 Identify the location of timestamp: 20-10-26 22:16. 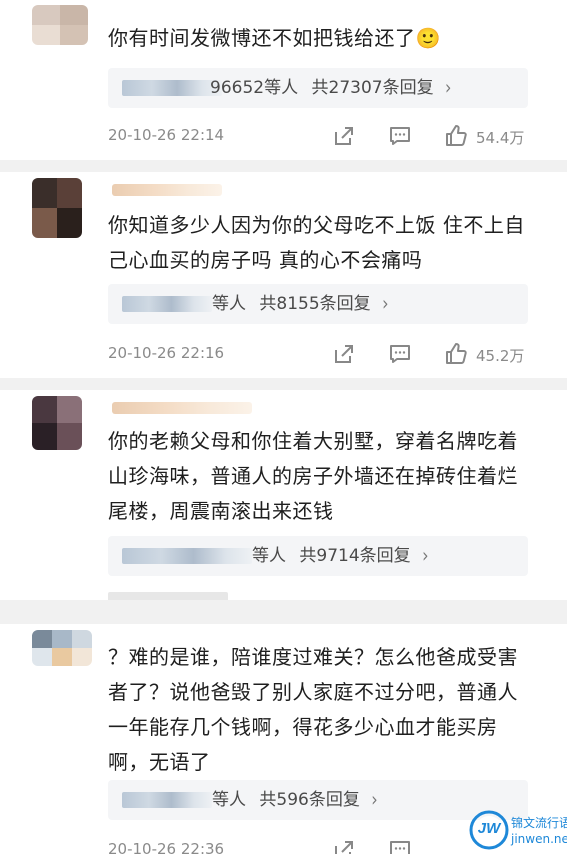
(166, 353).